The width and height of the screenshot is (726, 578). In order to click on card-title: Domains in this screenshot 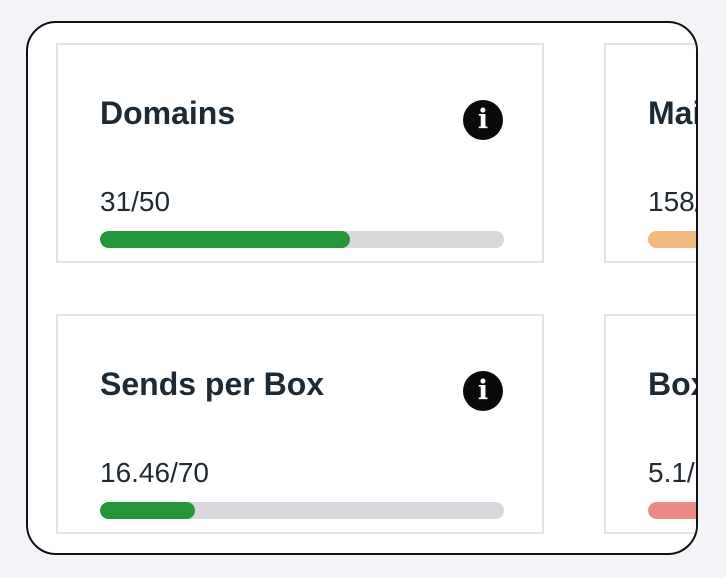, I will do `click(168, 113)`.